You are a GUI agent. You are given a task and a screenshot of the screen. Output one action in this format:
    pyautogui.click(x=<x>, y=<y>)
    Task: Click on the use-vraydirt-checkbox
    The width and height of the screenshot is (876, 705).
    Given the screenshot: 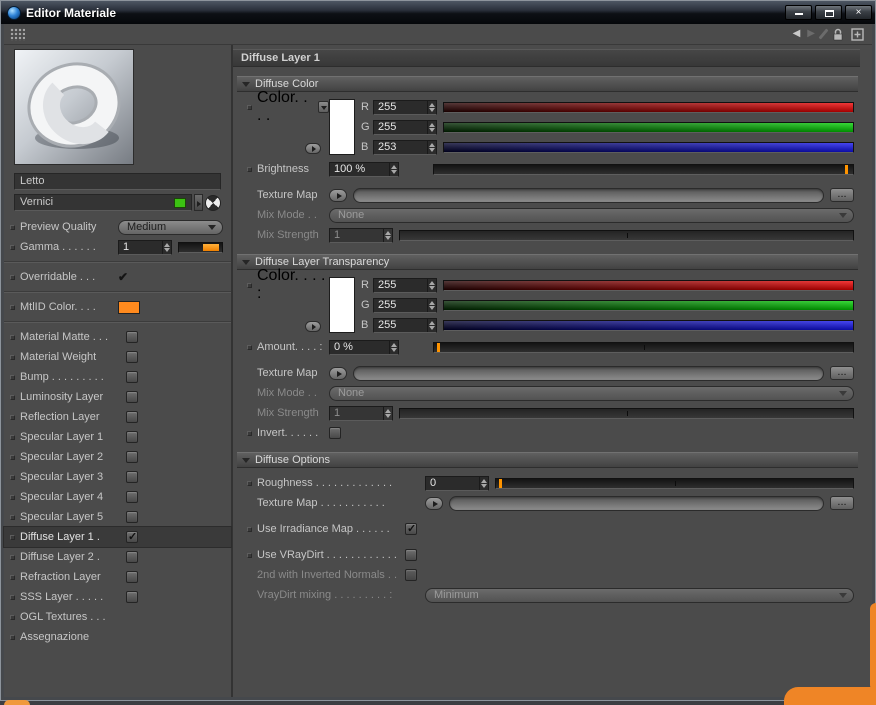 What is the action you would take?
    pyautogui.click(x=411, y=555)
    